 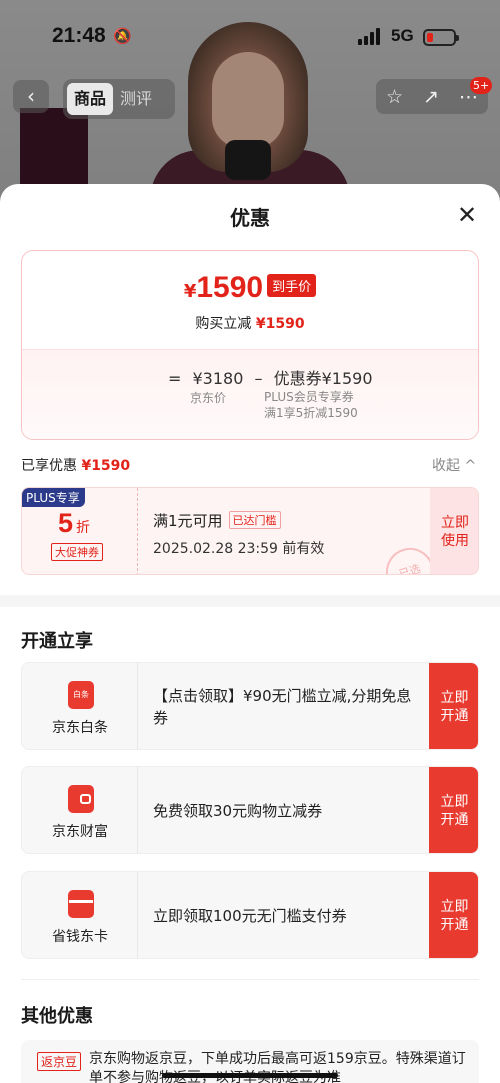 I want to click on coupon-rule: 满1享5折减1590, so click(x=311, y=413).